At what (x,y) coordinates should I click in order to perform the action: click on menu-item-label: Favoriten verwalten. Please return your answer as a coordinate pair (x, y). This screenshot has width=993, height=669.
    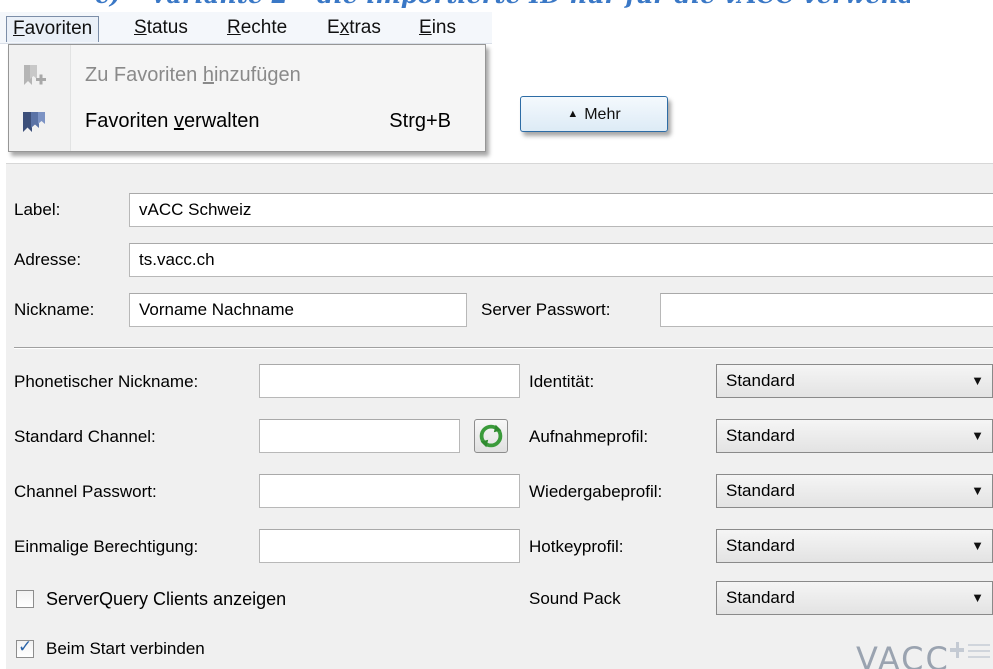
    Looking at the image, I should click on (172, 121).